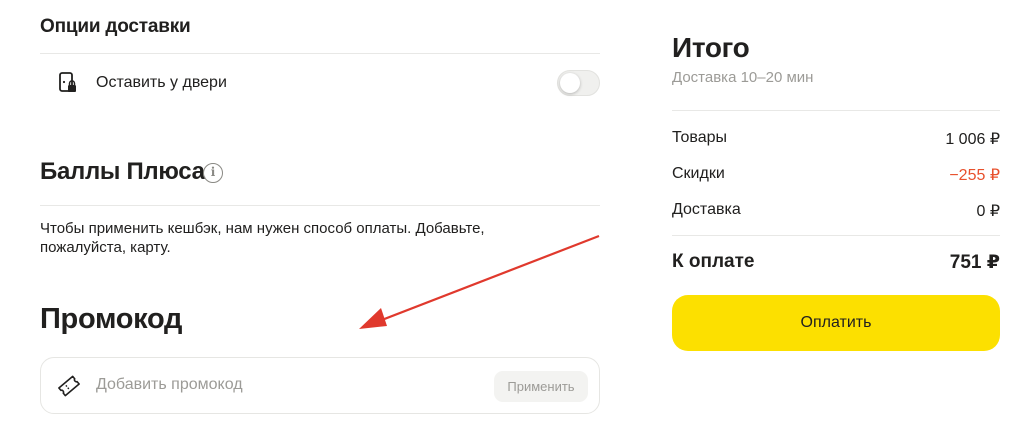  Describe the element at coordinates (69, 386) in the screenshot. I see `ticket-icon` at that location.